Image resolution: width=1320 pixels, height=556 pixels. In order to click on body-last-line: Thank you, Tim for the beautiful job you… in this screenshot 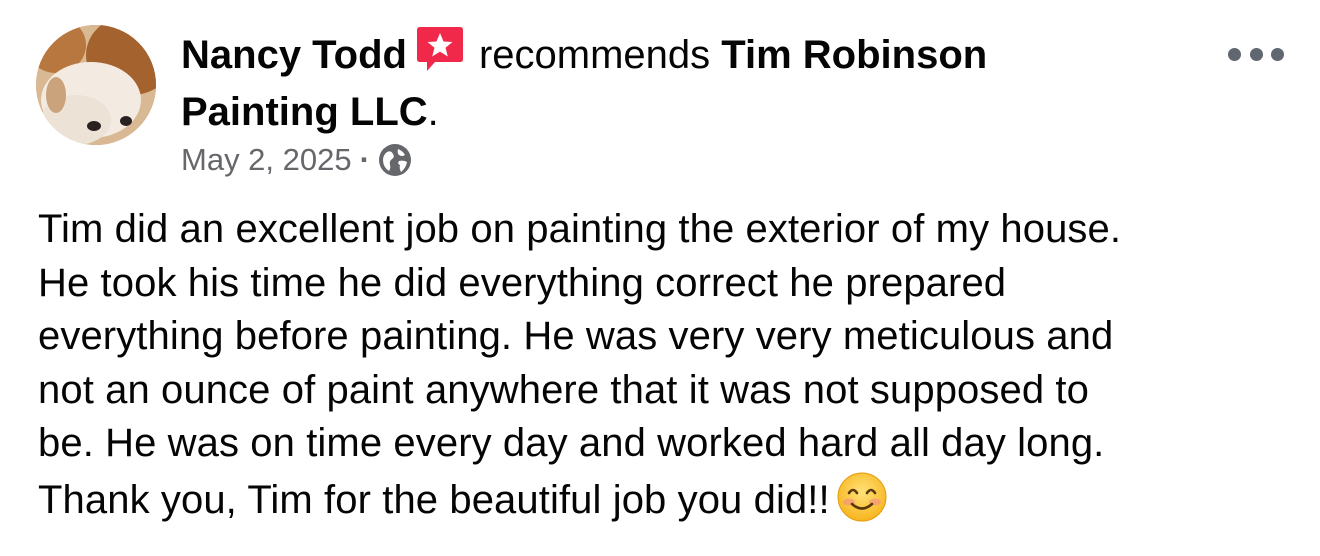, I will do `click(668, 499)`.